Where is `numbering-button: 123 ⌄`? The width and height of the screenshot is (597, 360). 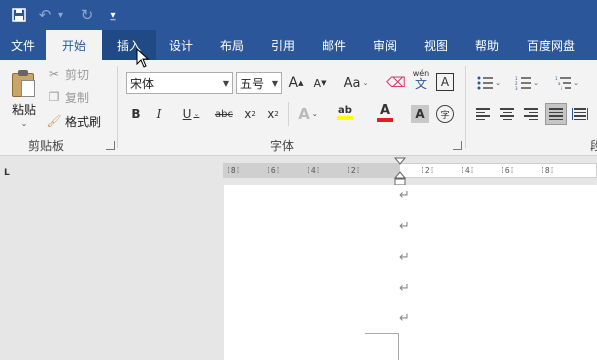
numbering-button: 123 ⌄ is located at coordinates (527, 83).